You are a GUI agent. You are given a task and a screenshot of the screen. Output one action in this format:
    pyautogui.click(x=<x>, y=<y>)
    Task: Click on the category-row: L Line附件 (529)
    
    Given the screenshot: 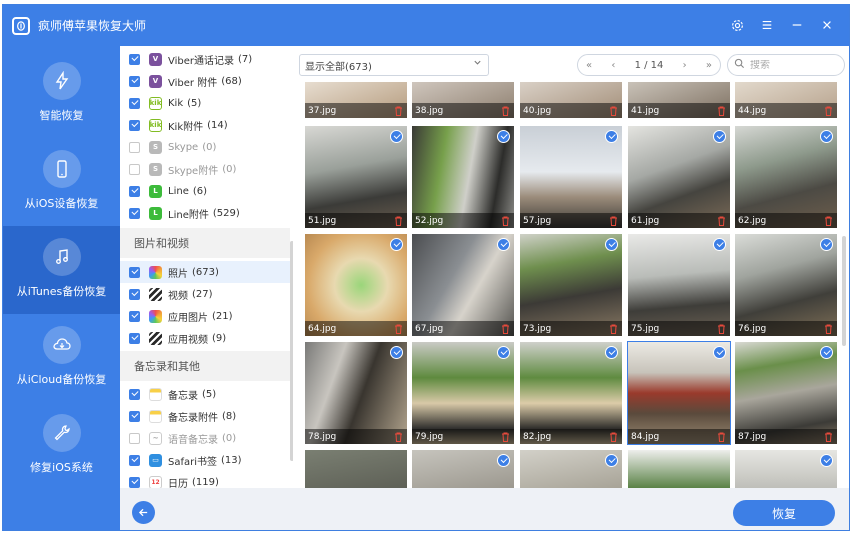 What is the action you would take?
    pyautogui.click(x=205, y=213)
    